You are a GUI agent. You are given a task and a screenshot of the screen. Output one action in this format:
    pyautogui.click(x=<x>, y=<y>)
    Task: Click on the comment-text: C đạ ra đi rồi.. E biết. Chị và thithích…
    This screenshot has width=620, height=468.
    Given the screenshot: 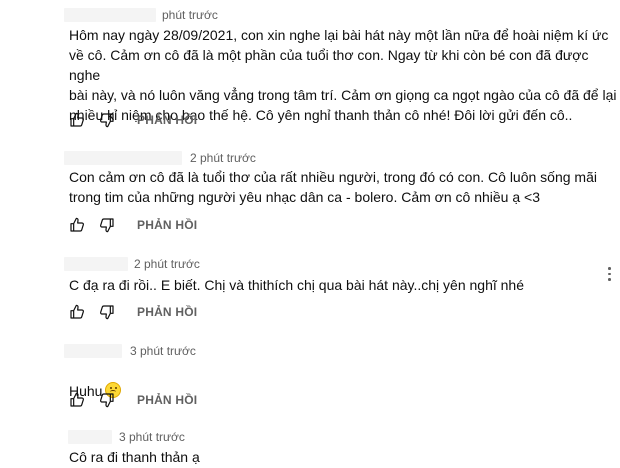 What is the action you would take?
    pyautogui.click(x=297, y=285)
    